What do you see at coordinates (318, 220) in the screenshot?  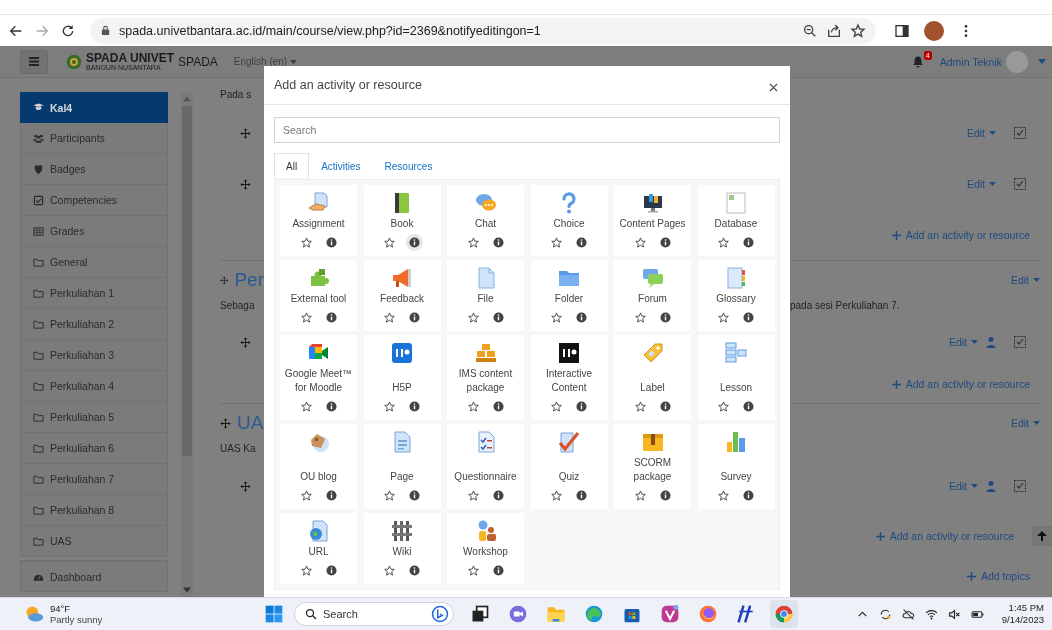 I see `module-card: Assignment` at bounding box center [318, 220].